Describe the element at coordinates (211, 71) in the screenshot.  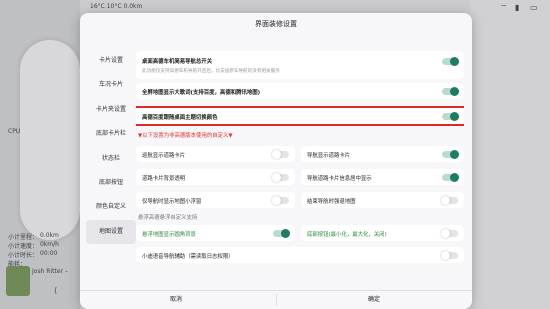
I see `setting-description: 此功能仅支持高德车机导航开启后，比安迪原车导航的没有相关服务` at that location.